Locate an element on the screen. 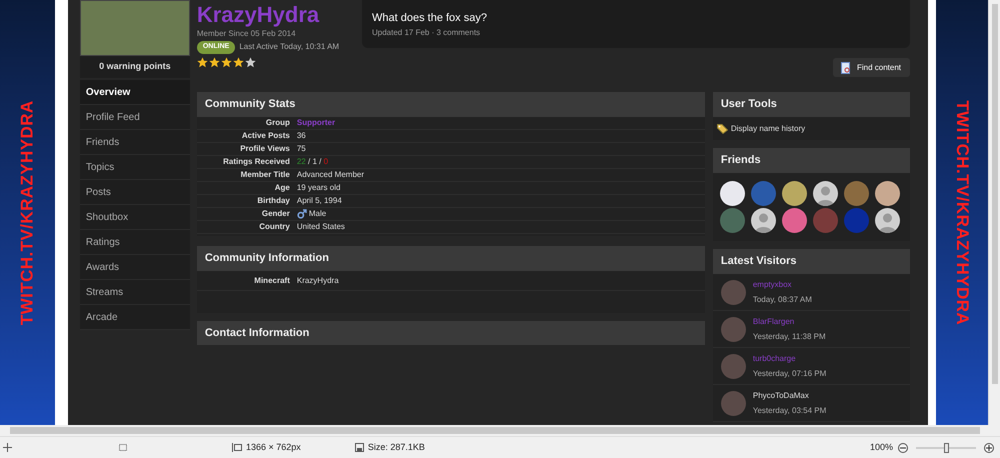  status-meta: Updated 17 Feb · 3 comments is located at coordinates (427, 32).